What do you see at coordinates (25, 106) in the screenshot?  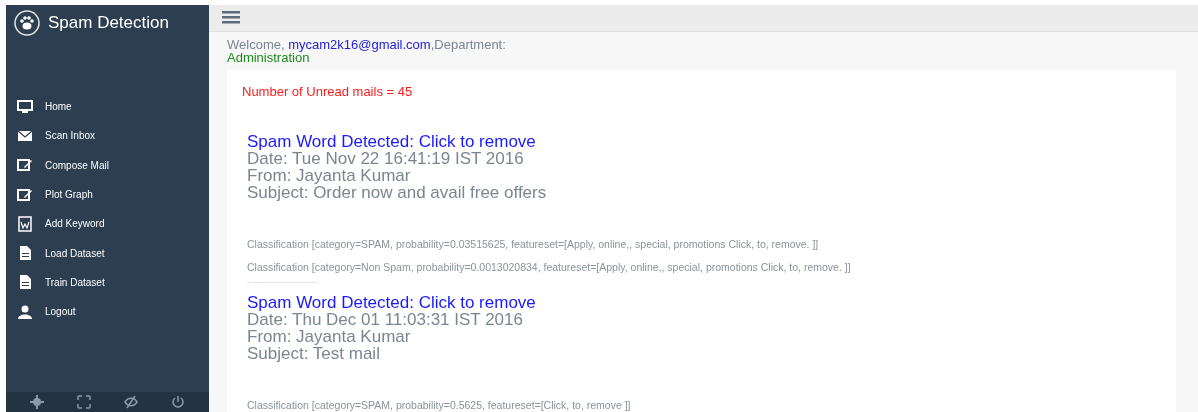 I see `monitor-icon` at bounding box center [25, 106].